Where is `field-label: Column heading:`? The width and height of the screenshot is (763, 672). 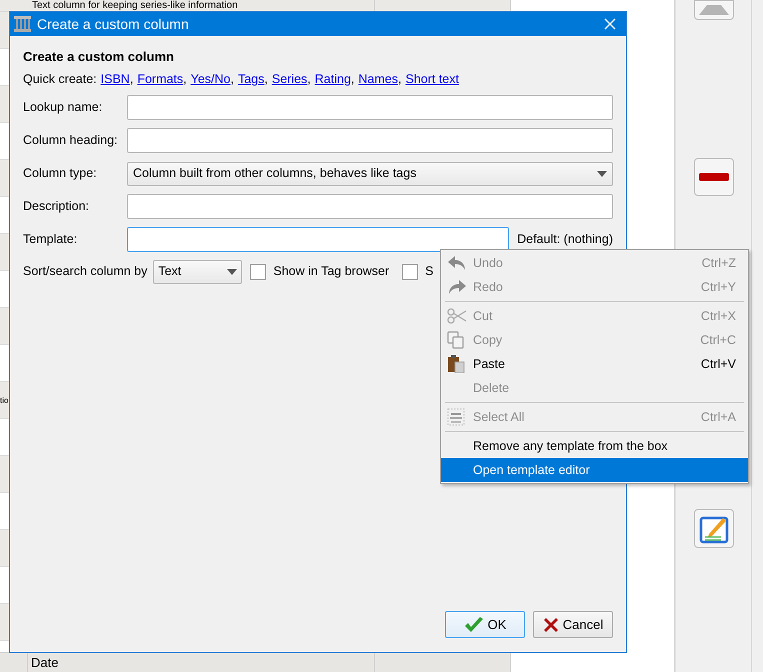 field-label: Column heading: is located at coordinates (71, 141).